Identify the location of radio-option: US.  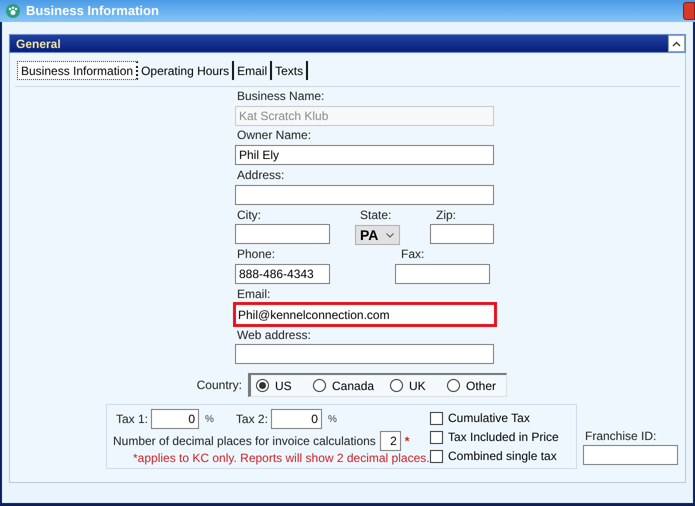
(284, 385).